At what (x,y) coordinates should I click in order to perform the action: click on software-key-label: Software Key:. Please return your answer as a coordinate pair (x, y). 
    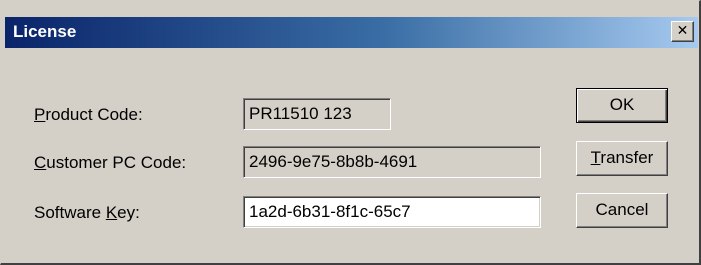
    Looking at the image, I should click on (87, 213).